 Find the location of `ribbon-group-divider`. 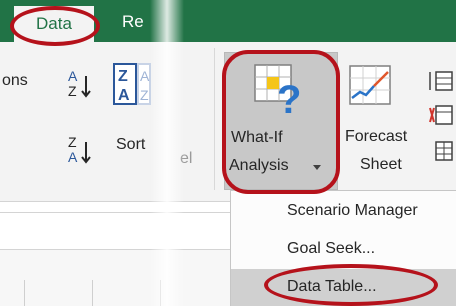

ribbon-group-divider is located at coordinates (214, 119).